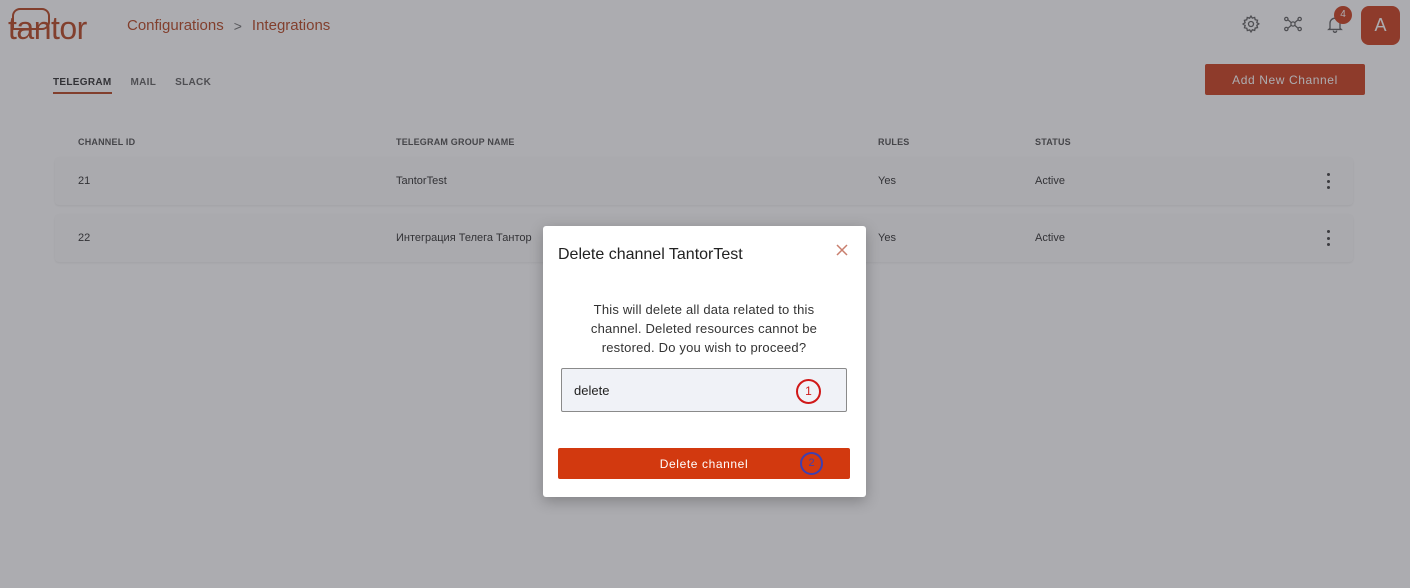 The height and width of the screenshot is (588, 1410). Describe the element at coordinates (650, 254) in the screenshot. I see `dialog-title: Delete channel TantorTest` at that location.